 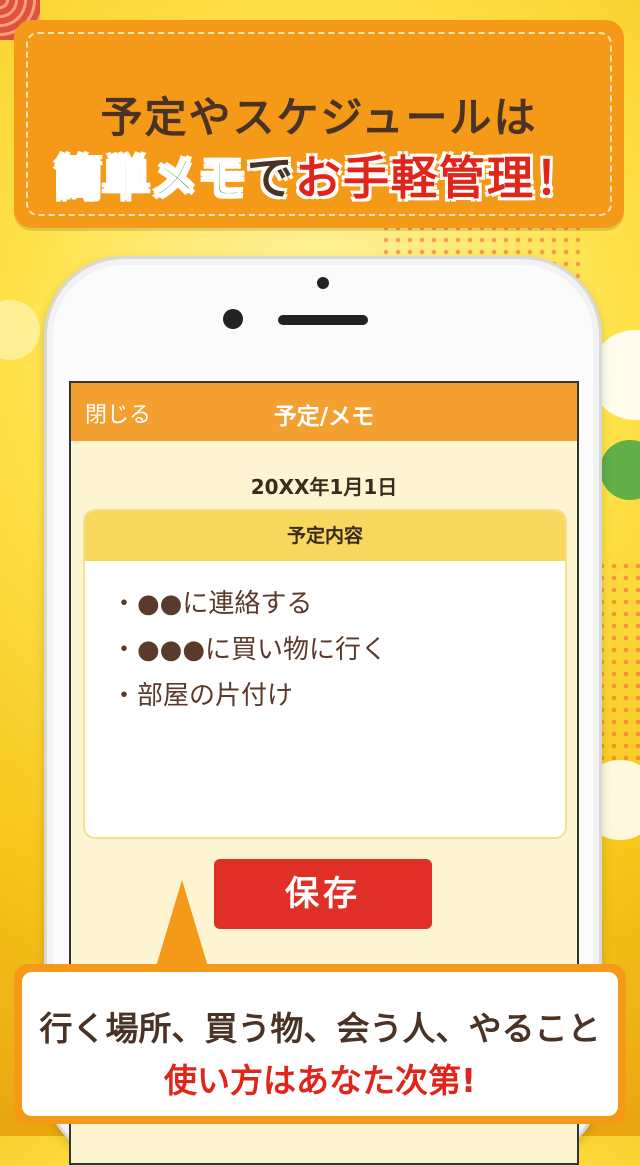 I want to click on memo-item: ・●●に連絡する, so click(x=338, y=604).